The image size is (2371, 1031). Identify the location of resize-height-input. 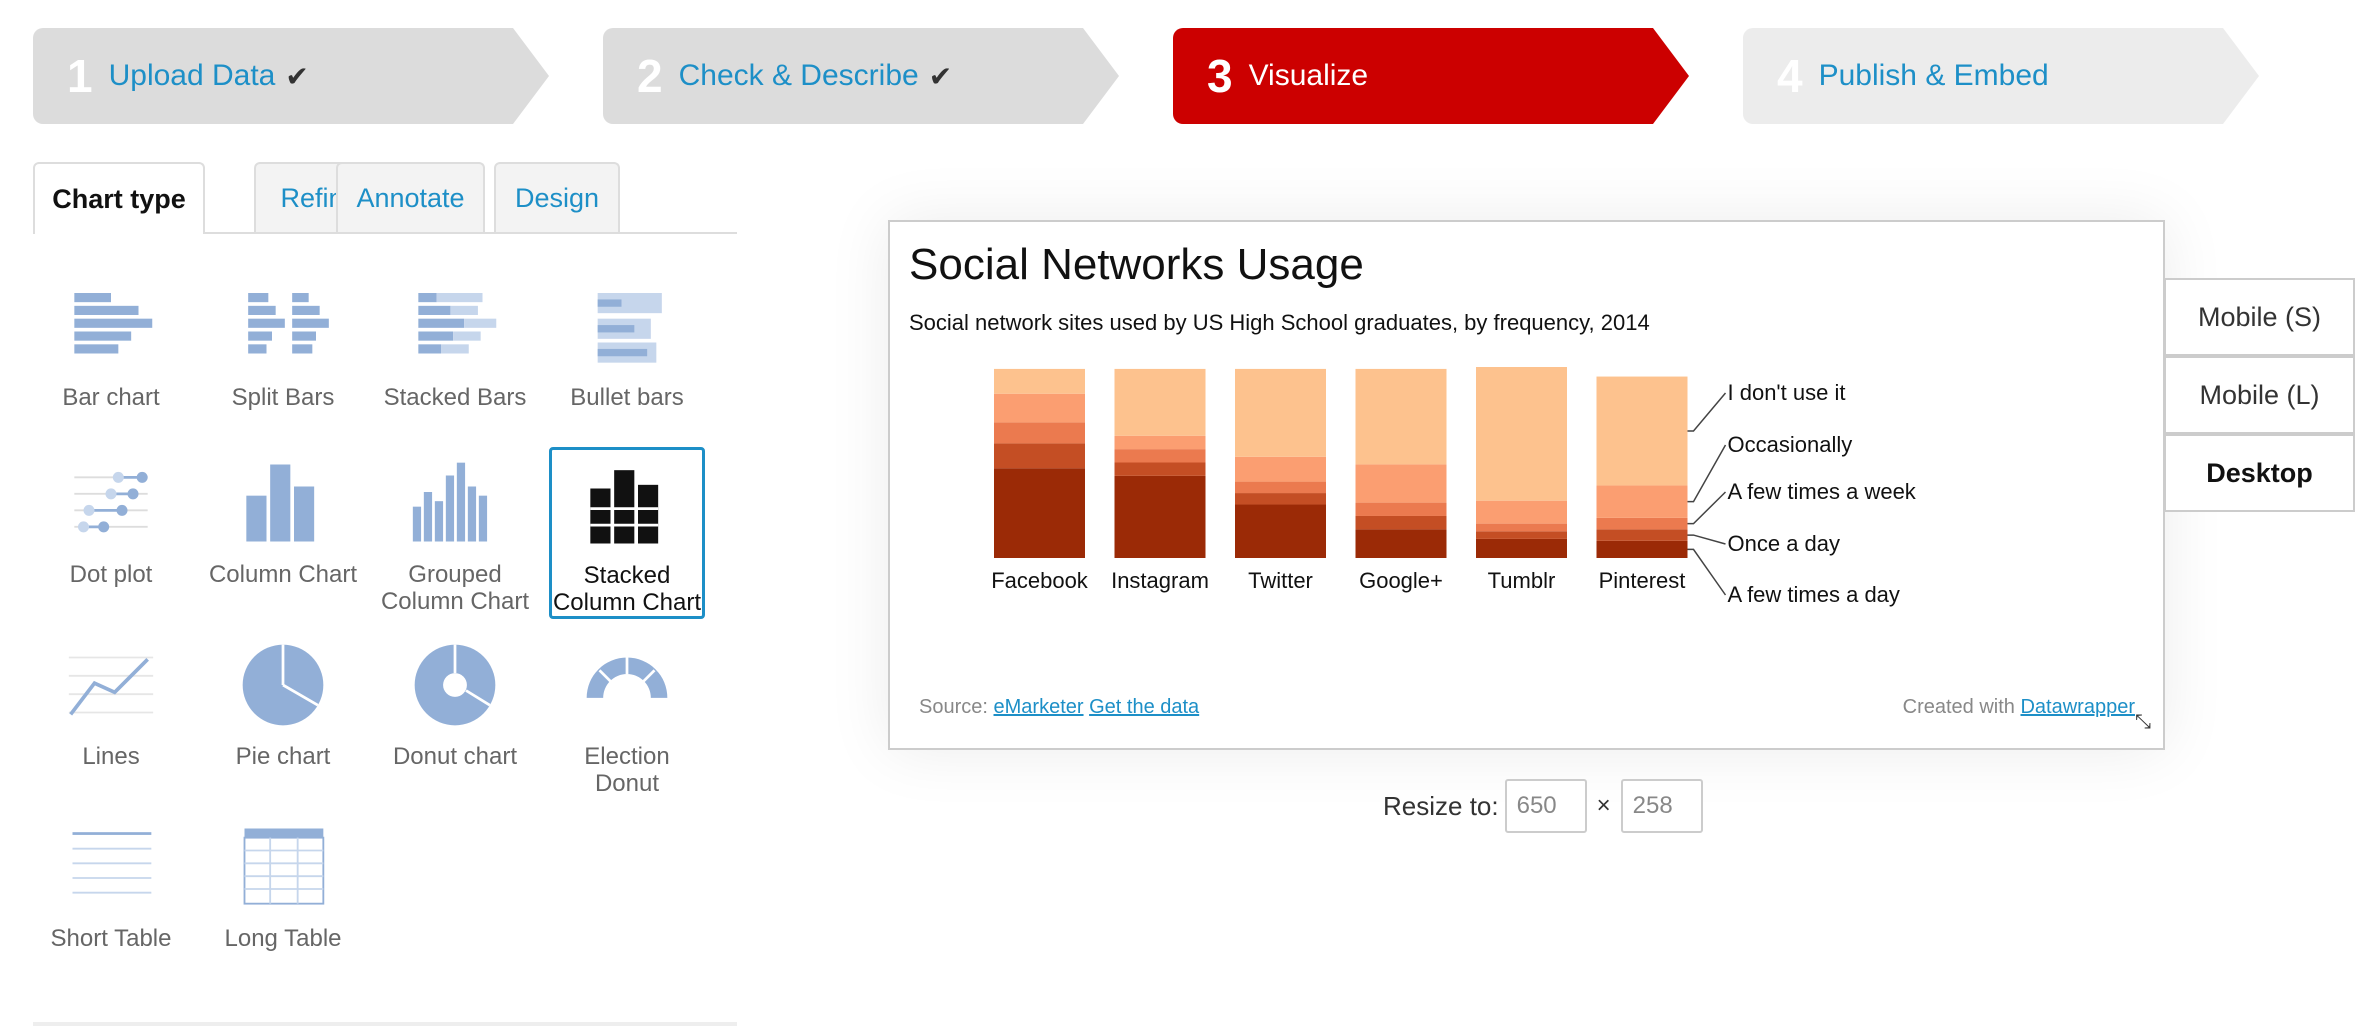
(1661, 806).